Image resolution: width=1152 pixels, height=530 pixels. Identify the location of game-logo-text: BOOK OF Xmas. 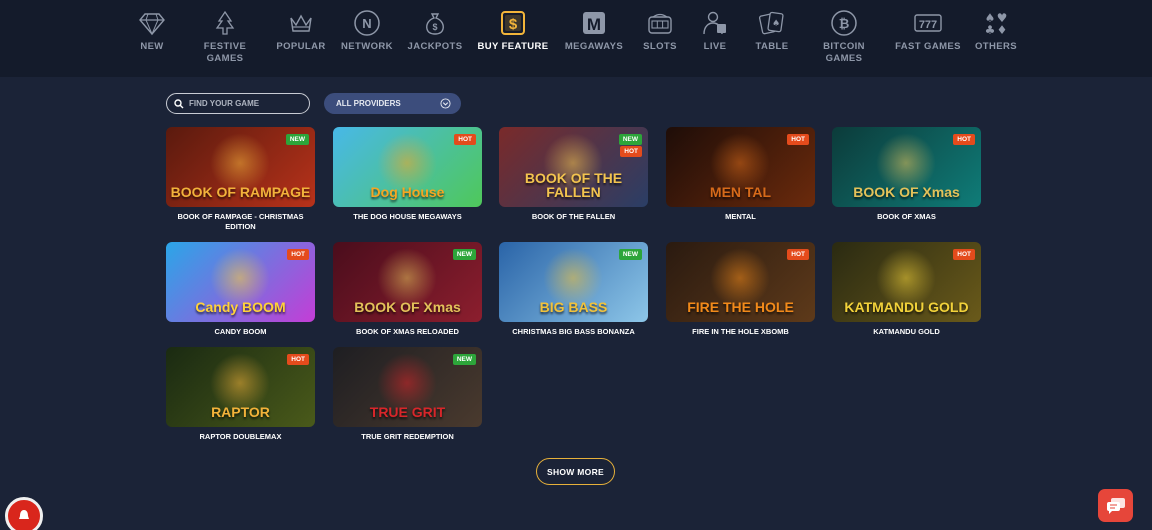
(407, 307).